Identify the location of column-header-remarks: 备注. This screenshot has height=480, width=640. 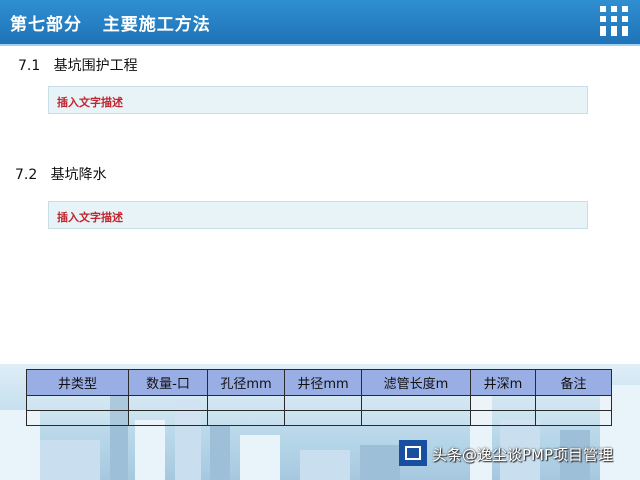
(573, 382).